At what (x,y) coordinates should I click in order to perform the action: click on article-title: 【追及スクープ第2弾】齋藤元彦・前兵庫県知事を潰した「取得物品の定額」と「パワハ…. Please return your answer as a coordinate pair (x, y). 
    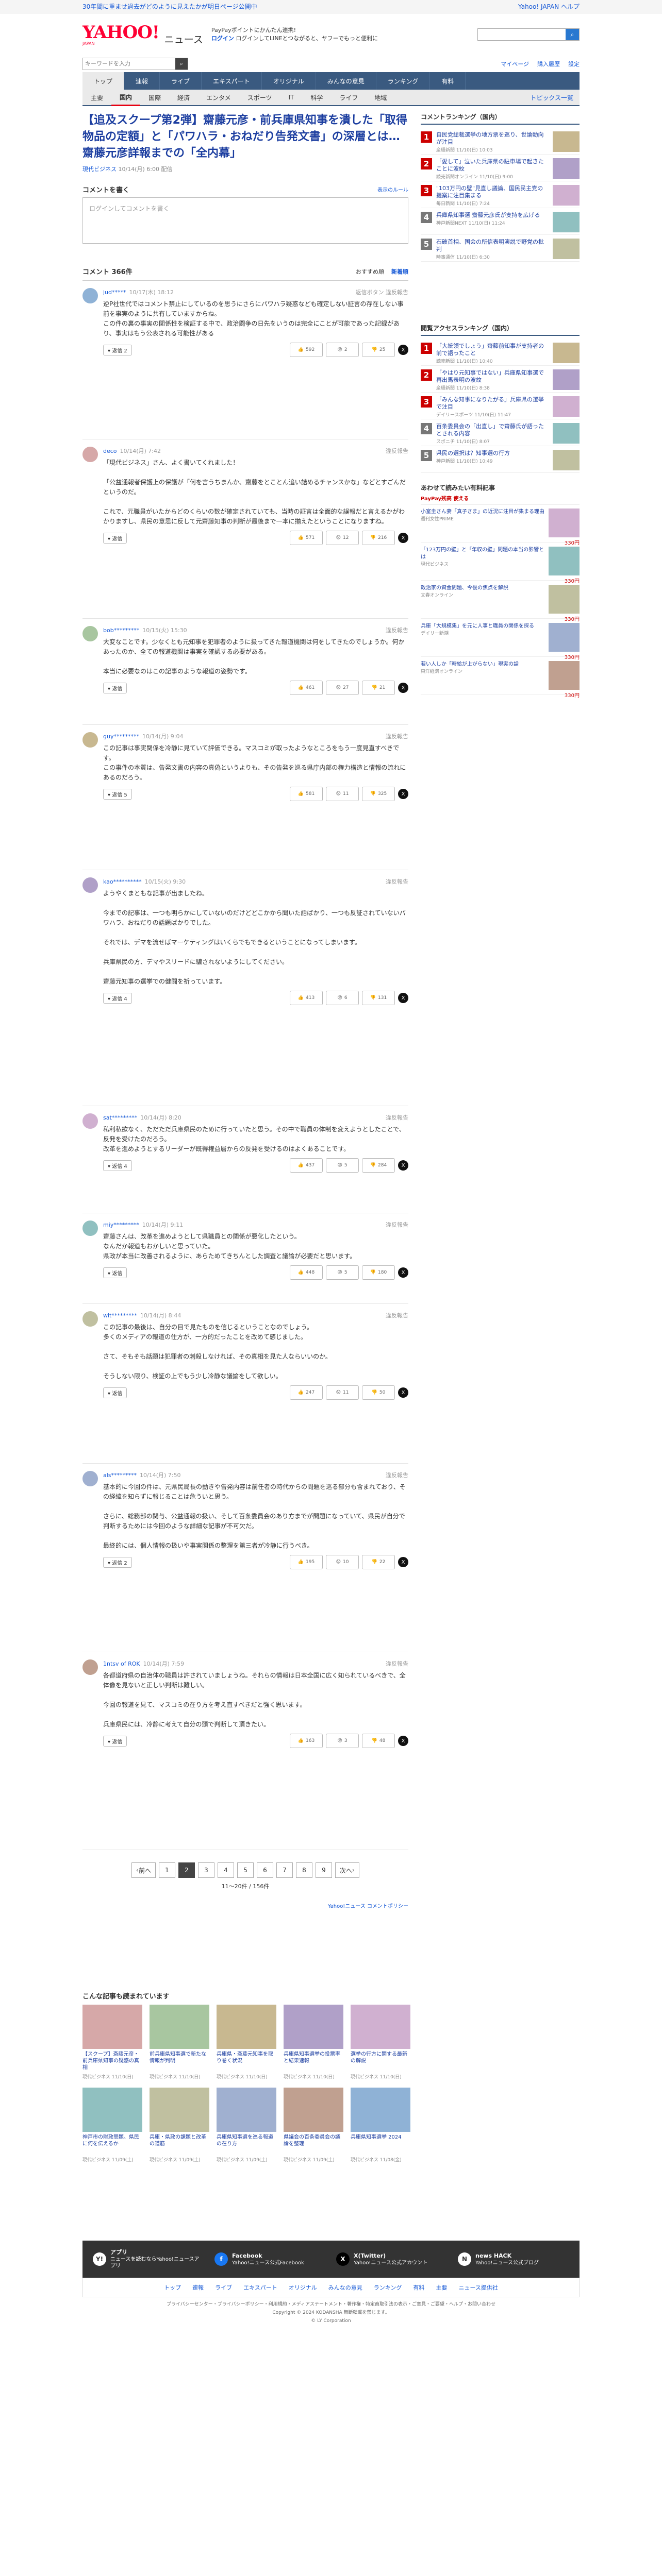
    Looking at the image, I should click on (245, 137).